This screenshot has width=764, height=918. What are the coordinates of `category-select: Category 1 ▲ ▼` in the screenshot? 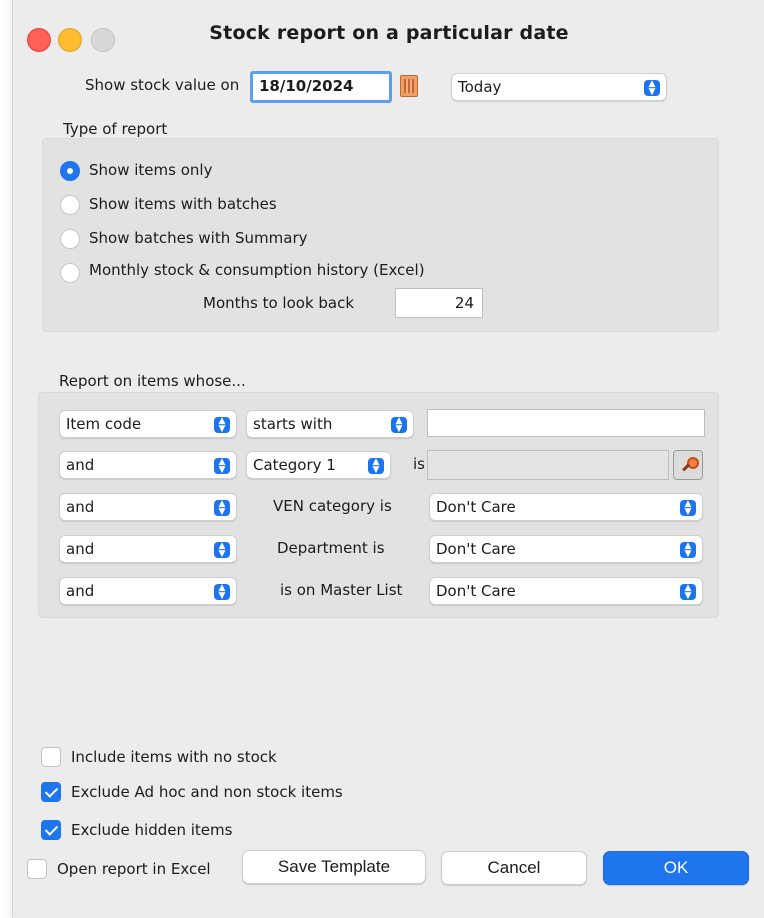 It's located at (318, 465).